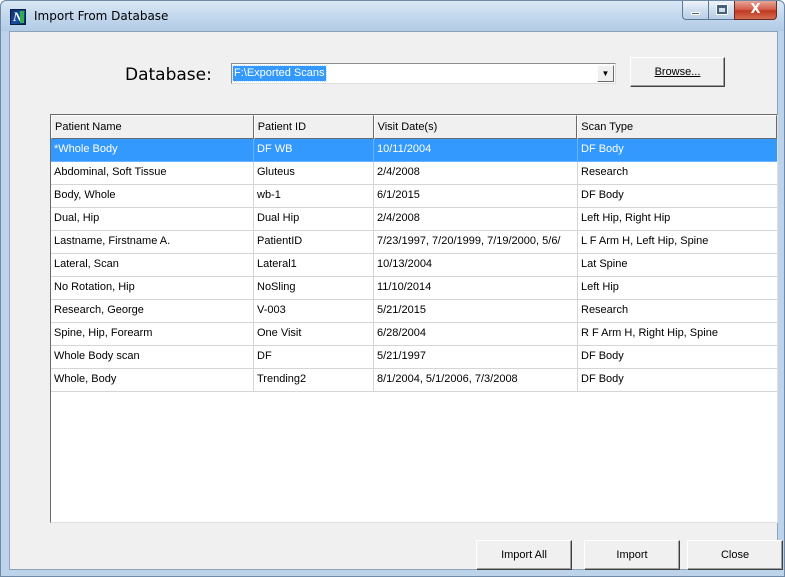 This screenshot has height=577, width=785. I want to click on table-cell: Lat Spine, so click(677, 265).